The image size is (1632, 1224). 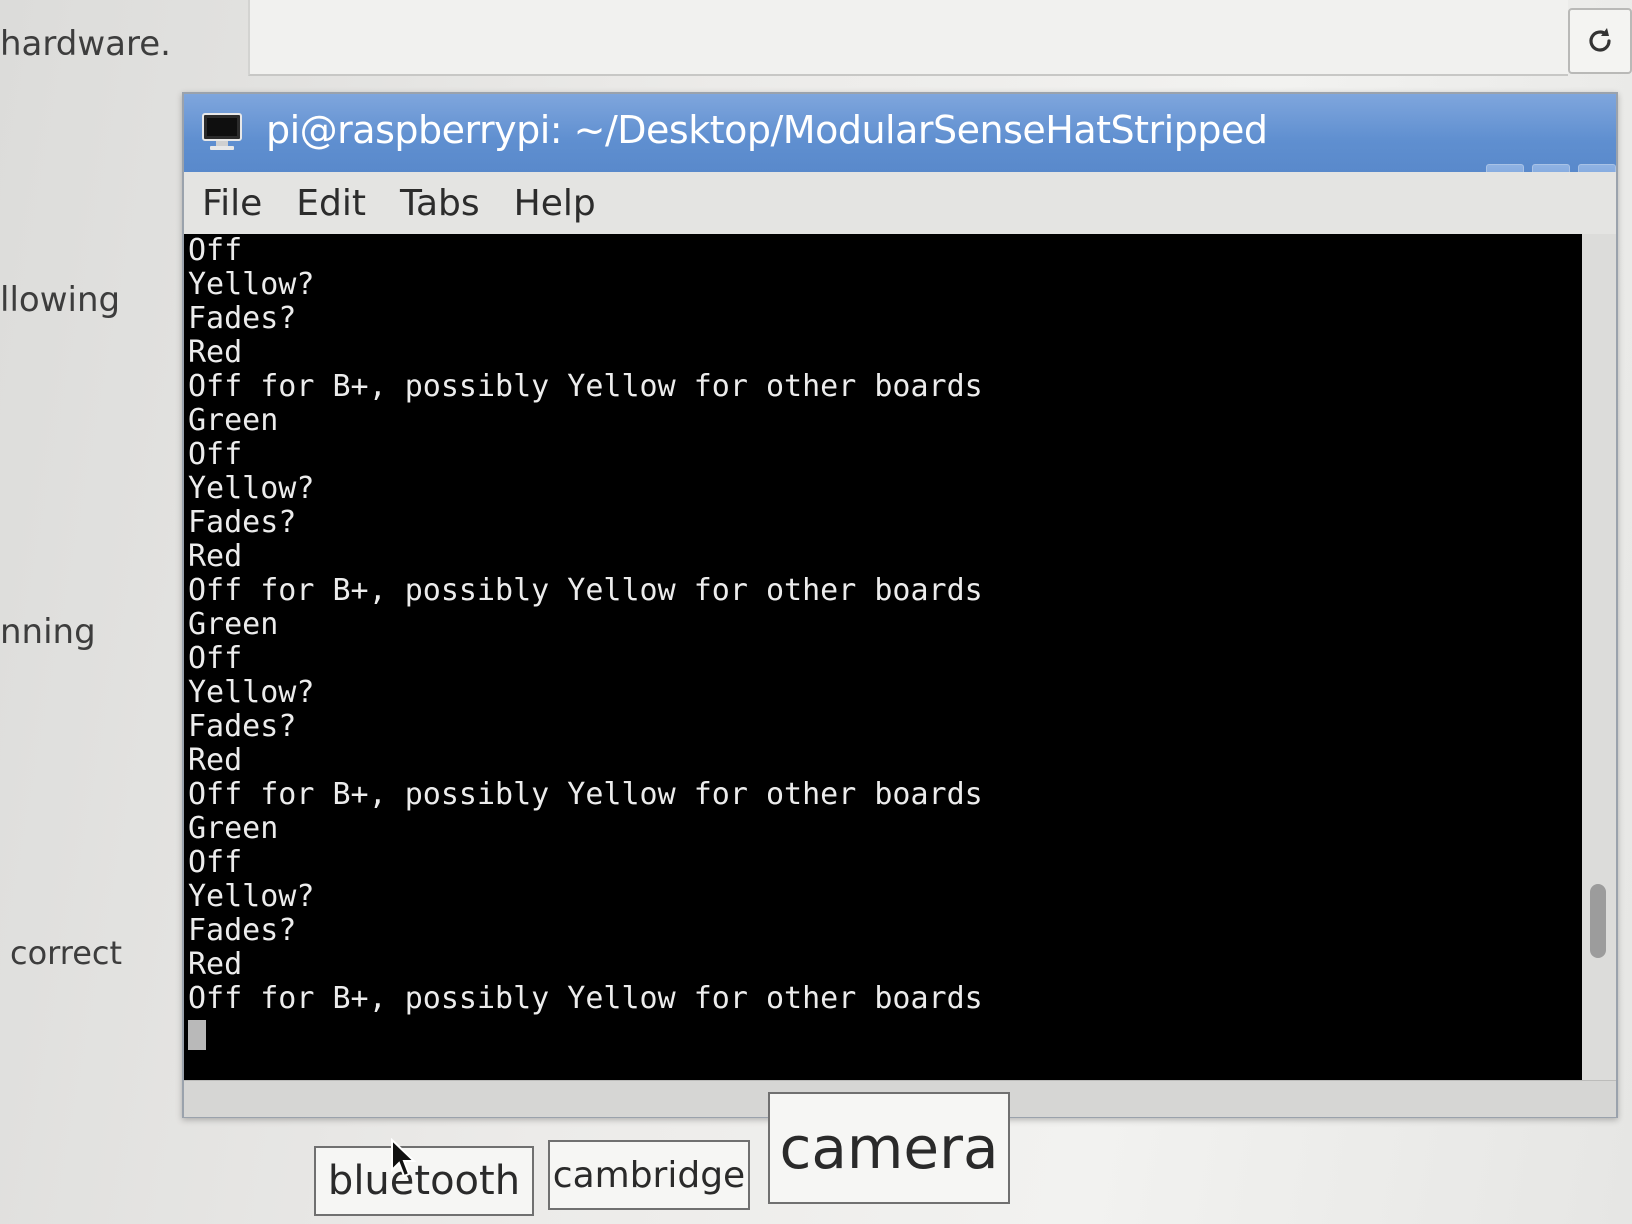 I want to click on page-text-following: llowing, so click(x=60, y=300).